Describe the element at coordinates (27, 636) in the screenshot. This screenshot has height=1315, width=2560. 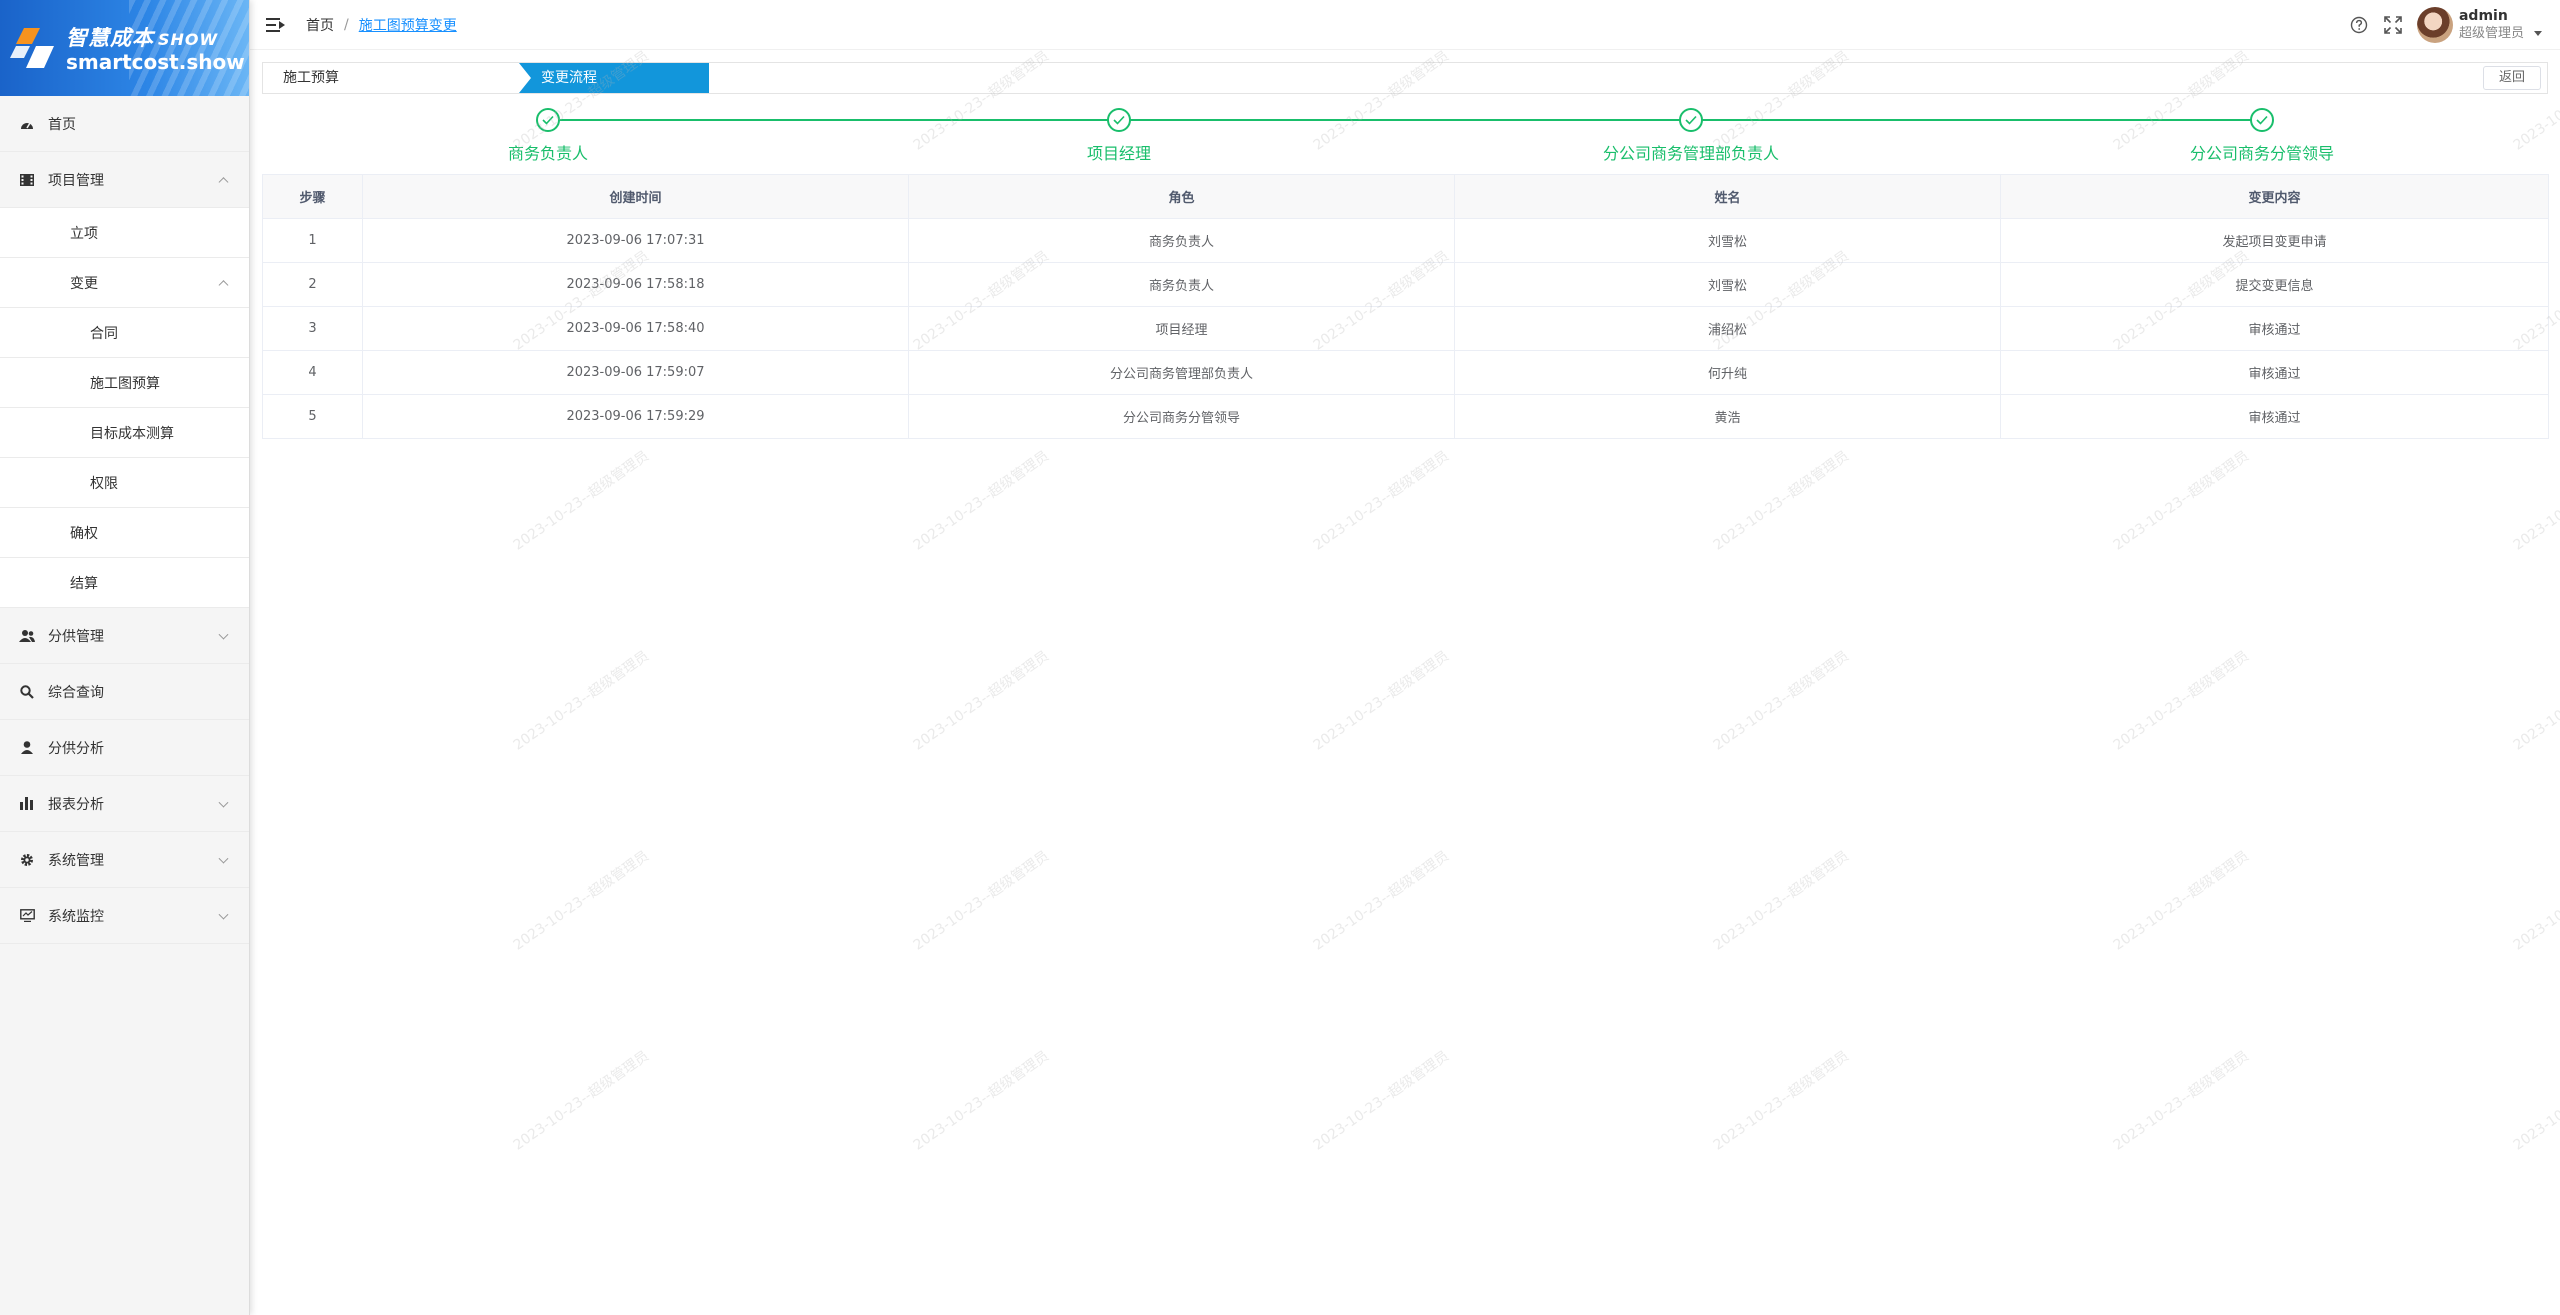
I see `users-icon` at that location.